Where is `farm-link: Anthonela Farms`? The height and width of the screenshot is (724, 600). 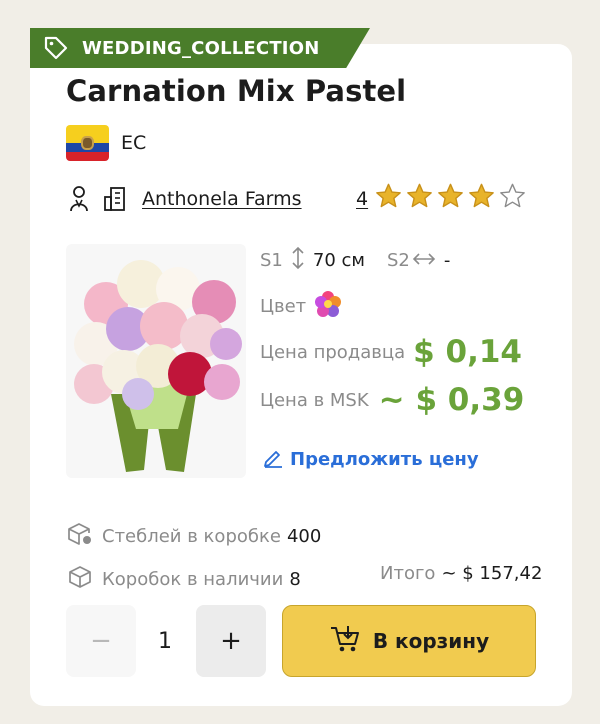 farm-link: Anthonela Farms is located at coordinates (222, 199).